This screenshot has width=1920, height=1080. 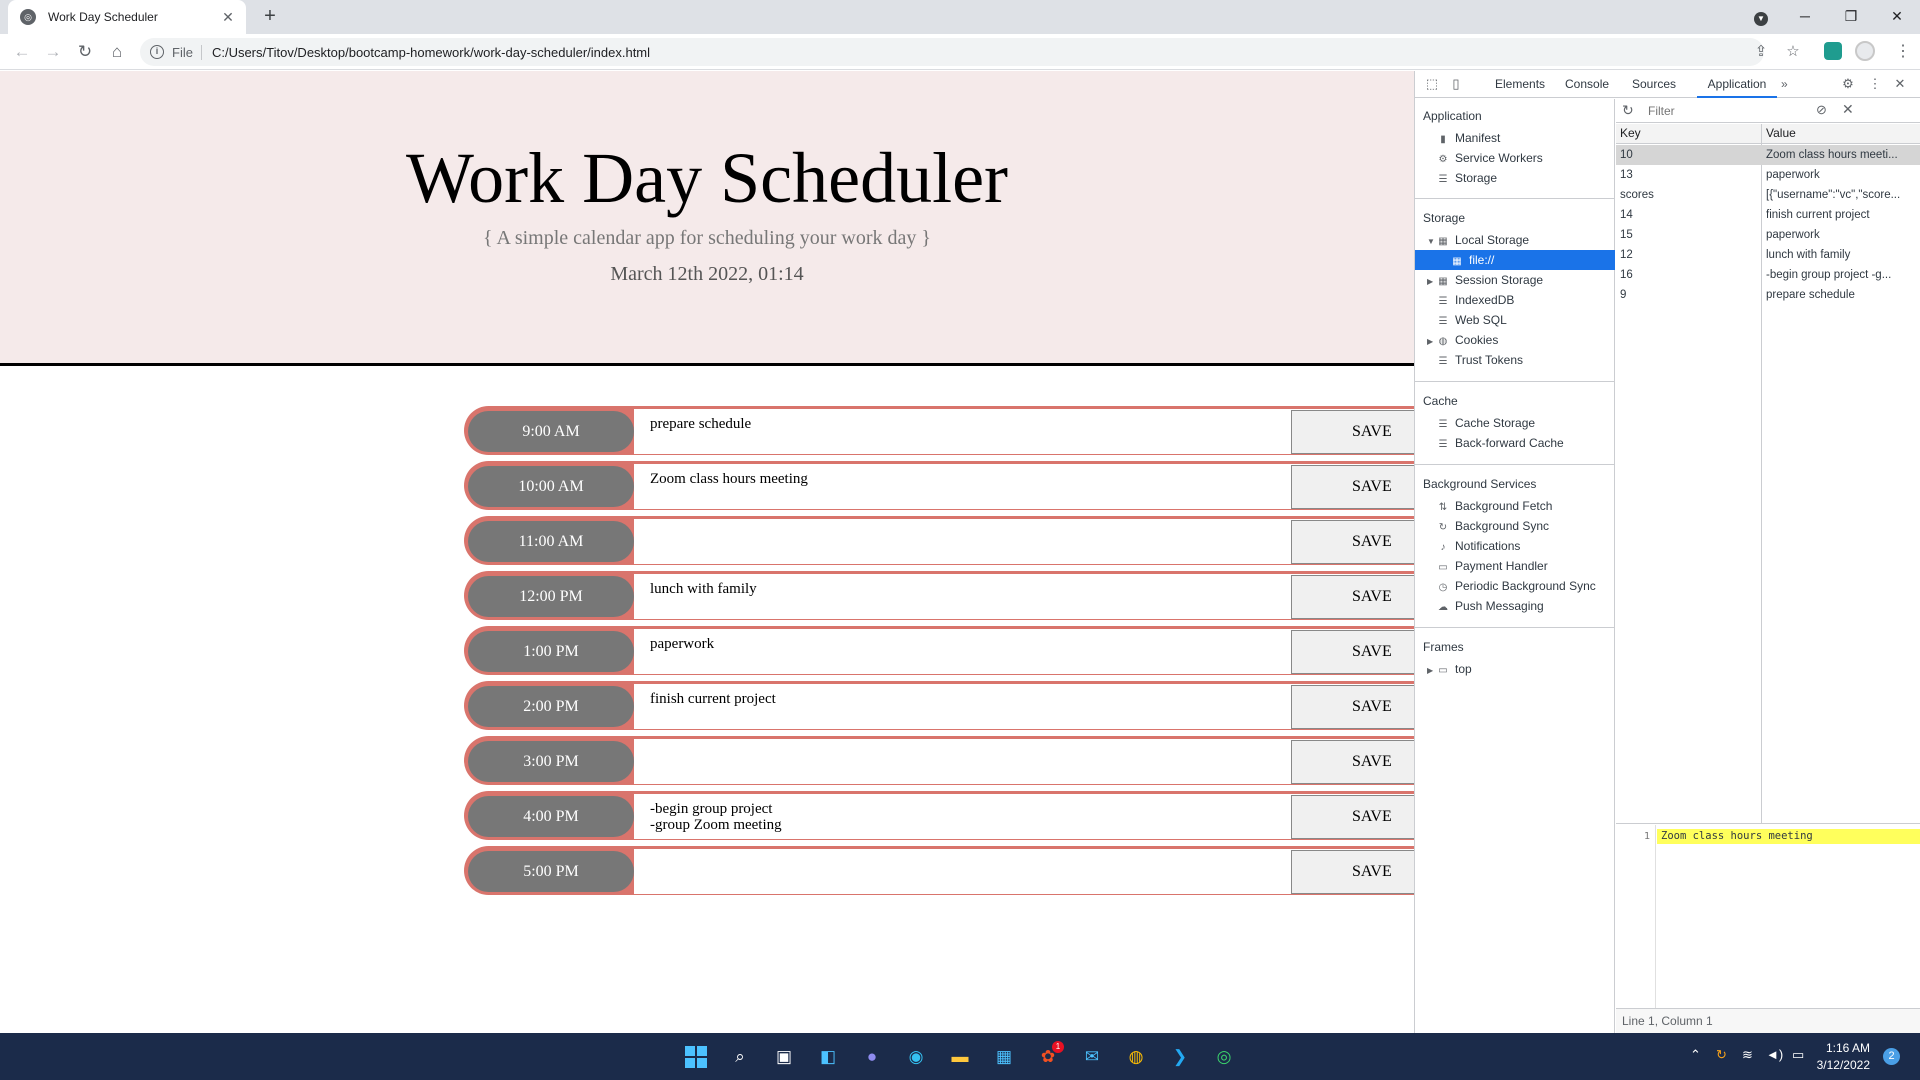 I want to click on close-tab-icon: ✕, so click(x=228, y=17).